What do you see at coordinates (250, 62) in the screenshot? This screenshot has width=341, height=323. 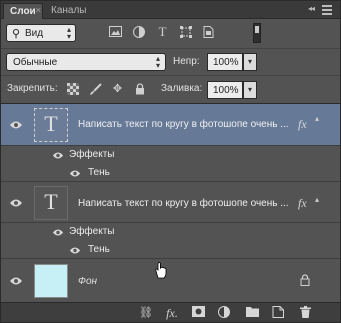 I see `opacity-dropdown-icon: ▾` at bounding box center [250, 62].